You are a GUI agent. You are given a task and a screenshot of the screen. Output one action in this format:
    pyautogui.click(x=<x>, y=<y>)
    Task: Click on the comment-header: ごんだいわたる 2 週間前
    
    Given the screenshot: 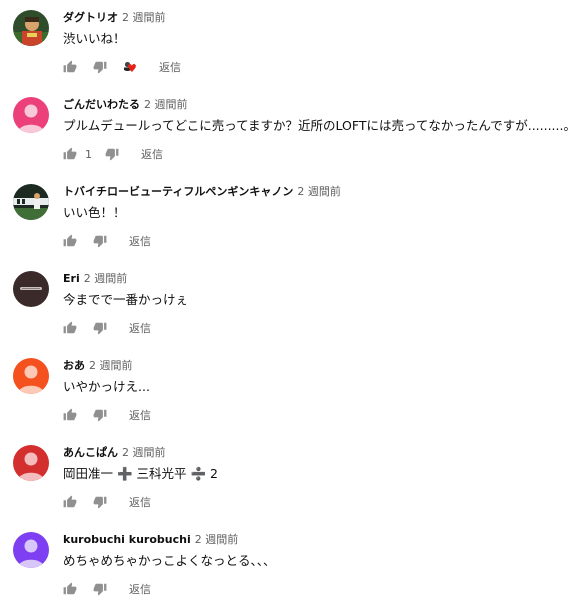 What is the action you would take?
    pyautogui.click(x=125, y=105)
    